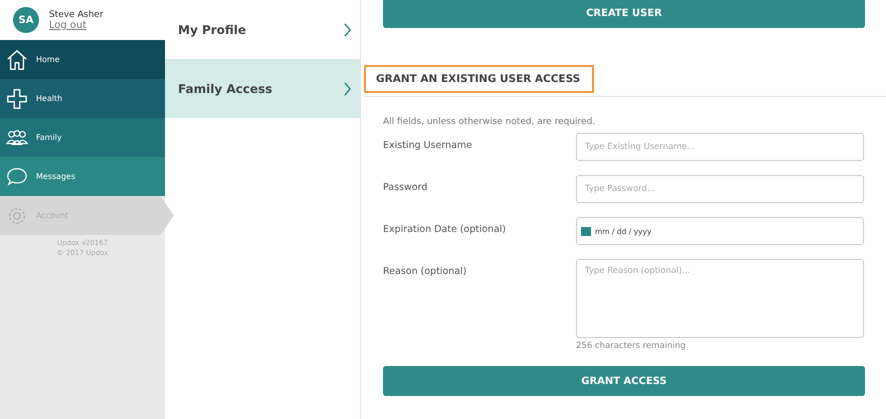 This screenshot has width=886, height=419. Describe the element at coordinates (82, 176) in the screenshot. I see `nav-item: Messages` at that location.